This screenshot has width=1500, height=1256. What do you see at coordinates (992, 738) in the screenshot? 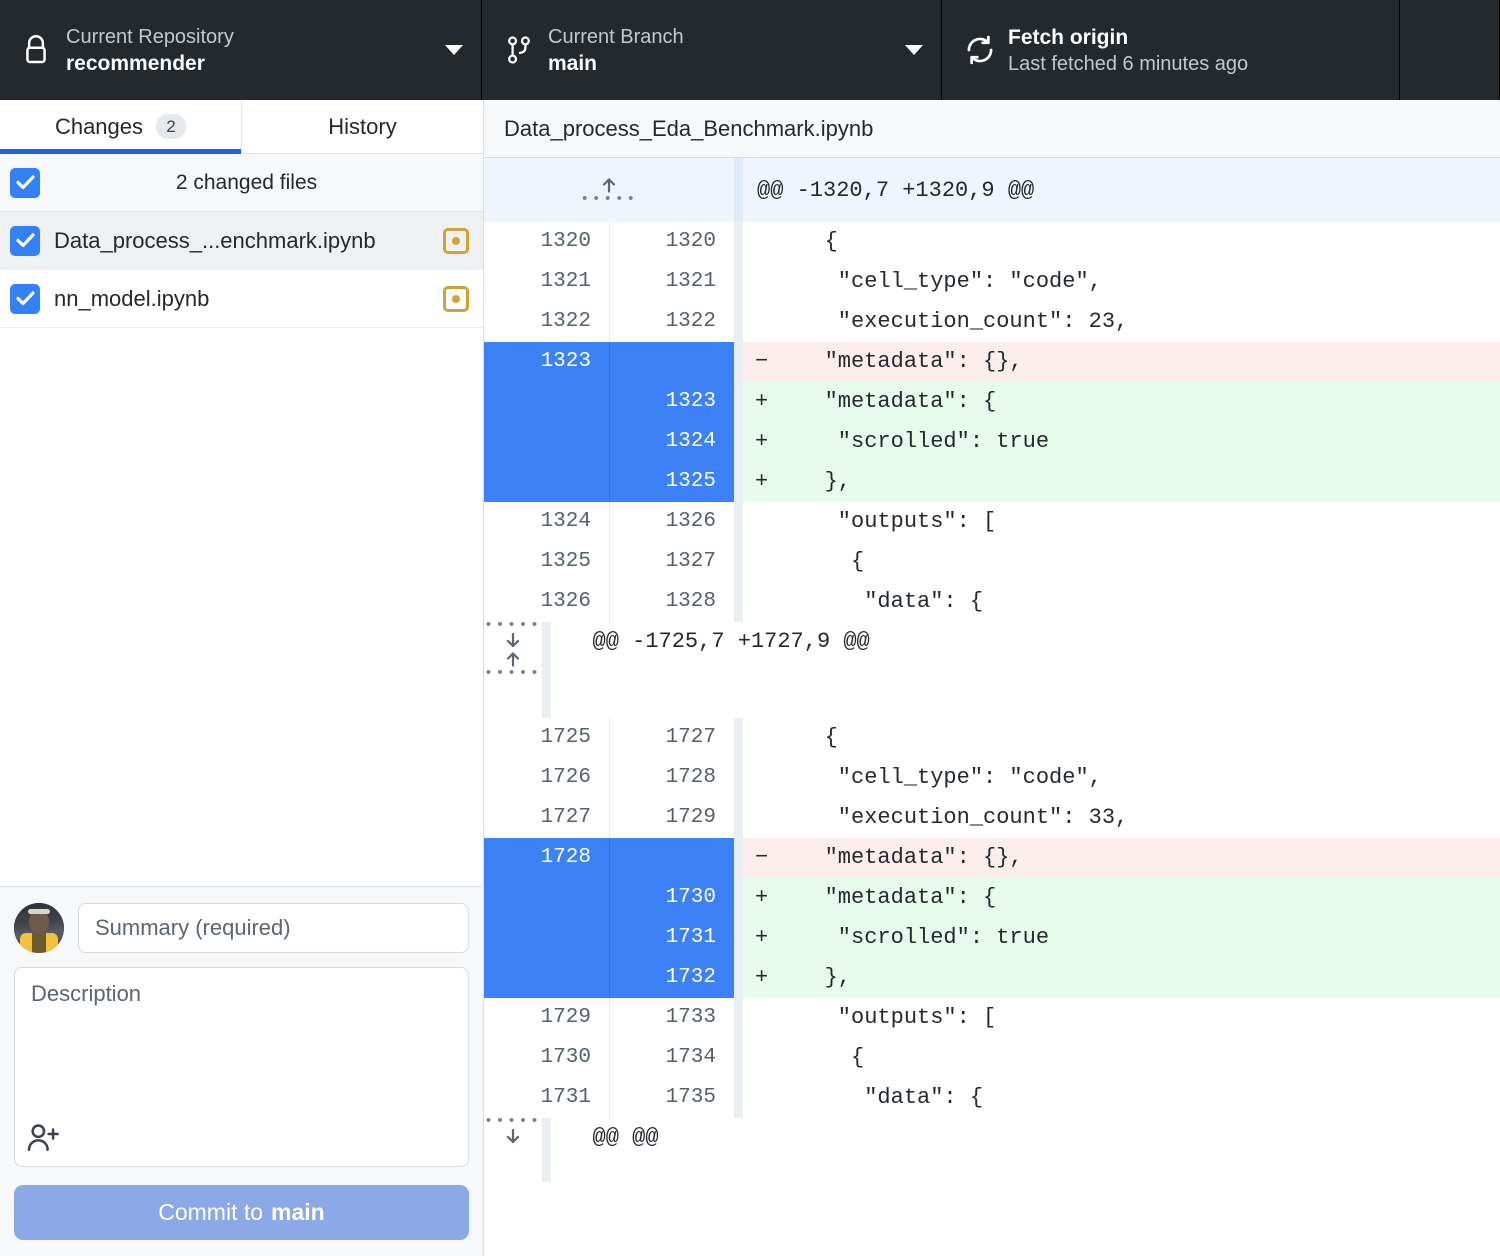
I see `diff-line-row: 1725 1727 {` at bounding box center [992, 738].